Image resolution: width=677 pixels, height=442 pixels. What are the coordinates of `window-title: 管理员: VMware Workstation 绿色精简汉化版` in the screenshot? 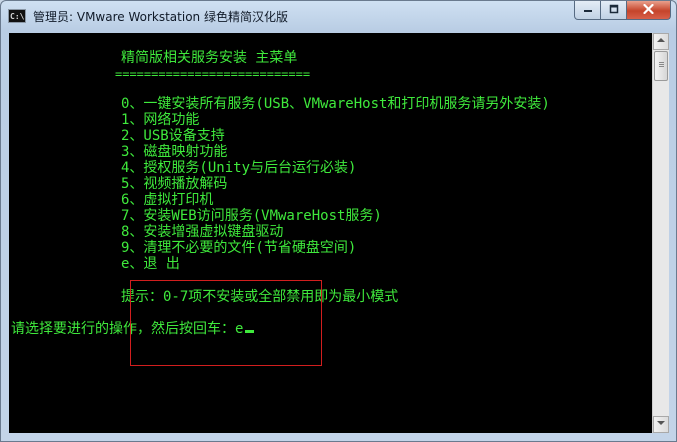 It's located at (160, 17).